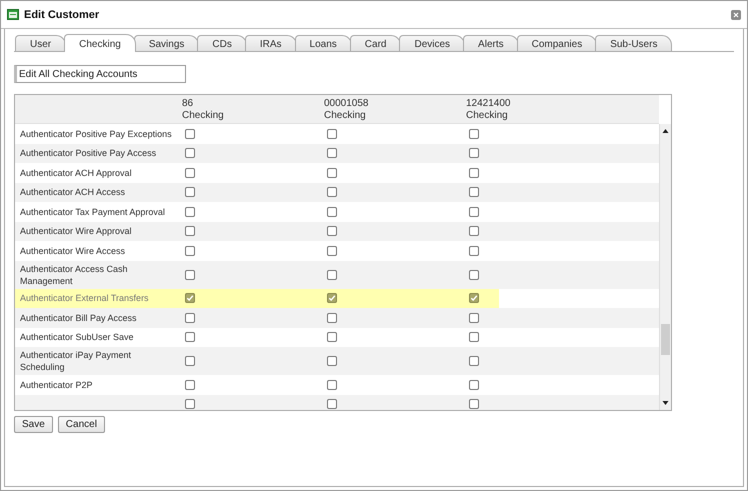 The image size is (748, 491). Describe the element at coordinates (74, 275) in the screenshot. I see `permission-label: Authenticator Access Cash Management` at that location.